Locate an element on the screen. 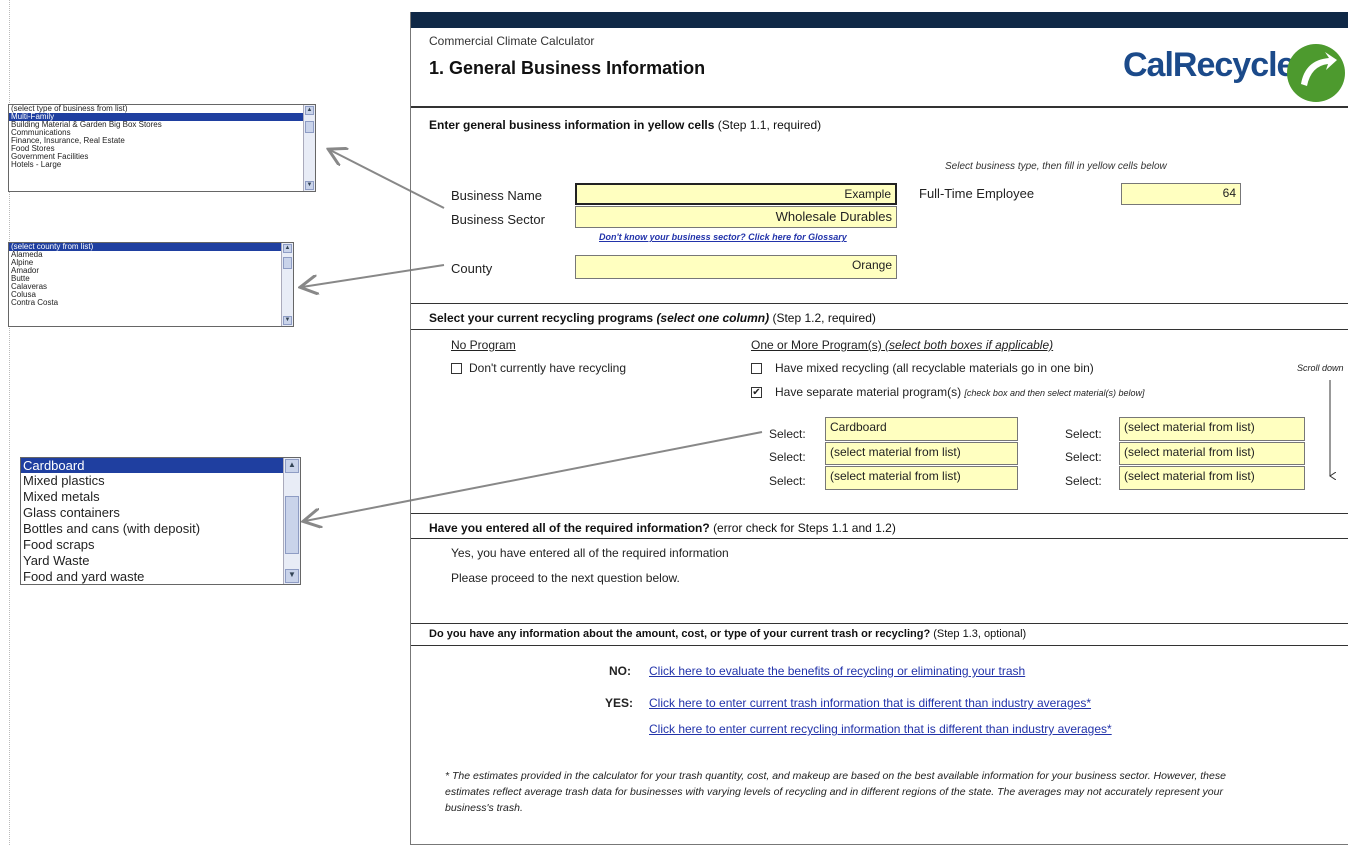 Image resolution: width=1348 pixels, height=845 pixels. business-name-label: Business Name is located at coordinates (497, 195).